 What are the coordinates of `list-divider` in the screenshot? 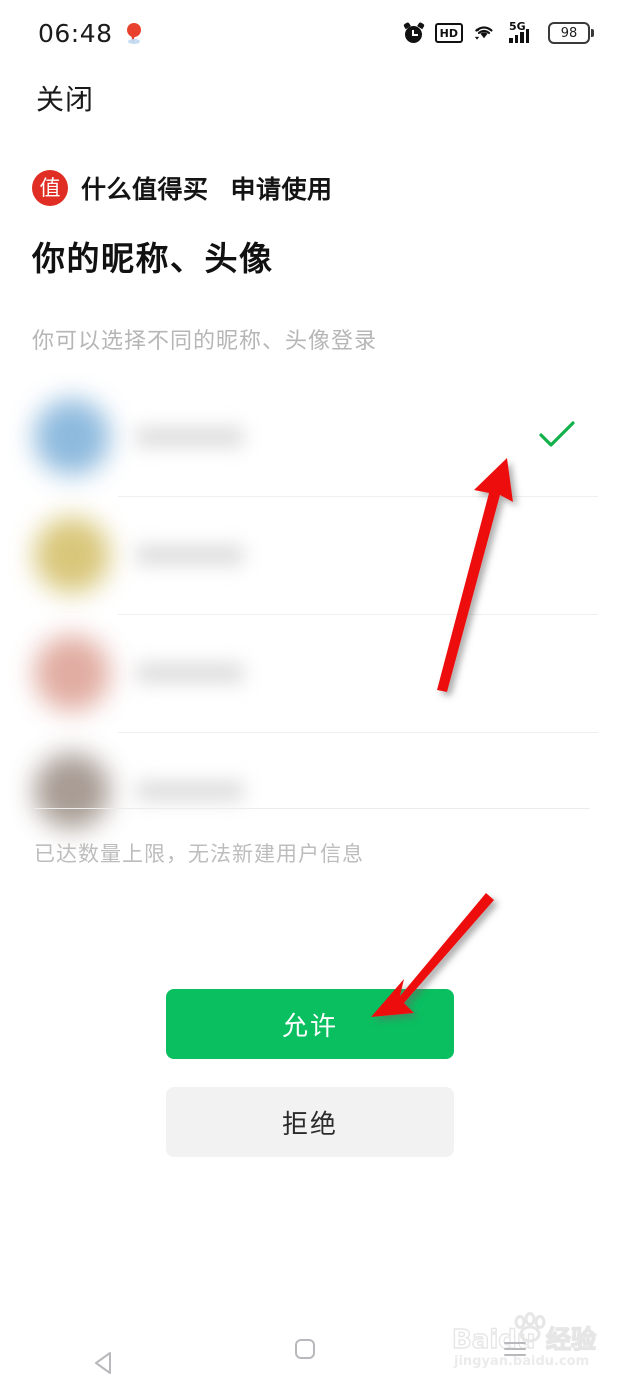 It's located at (312, 808).